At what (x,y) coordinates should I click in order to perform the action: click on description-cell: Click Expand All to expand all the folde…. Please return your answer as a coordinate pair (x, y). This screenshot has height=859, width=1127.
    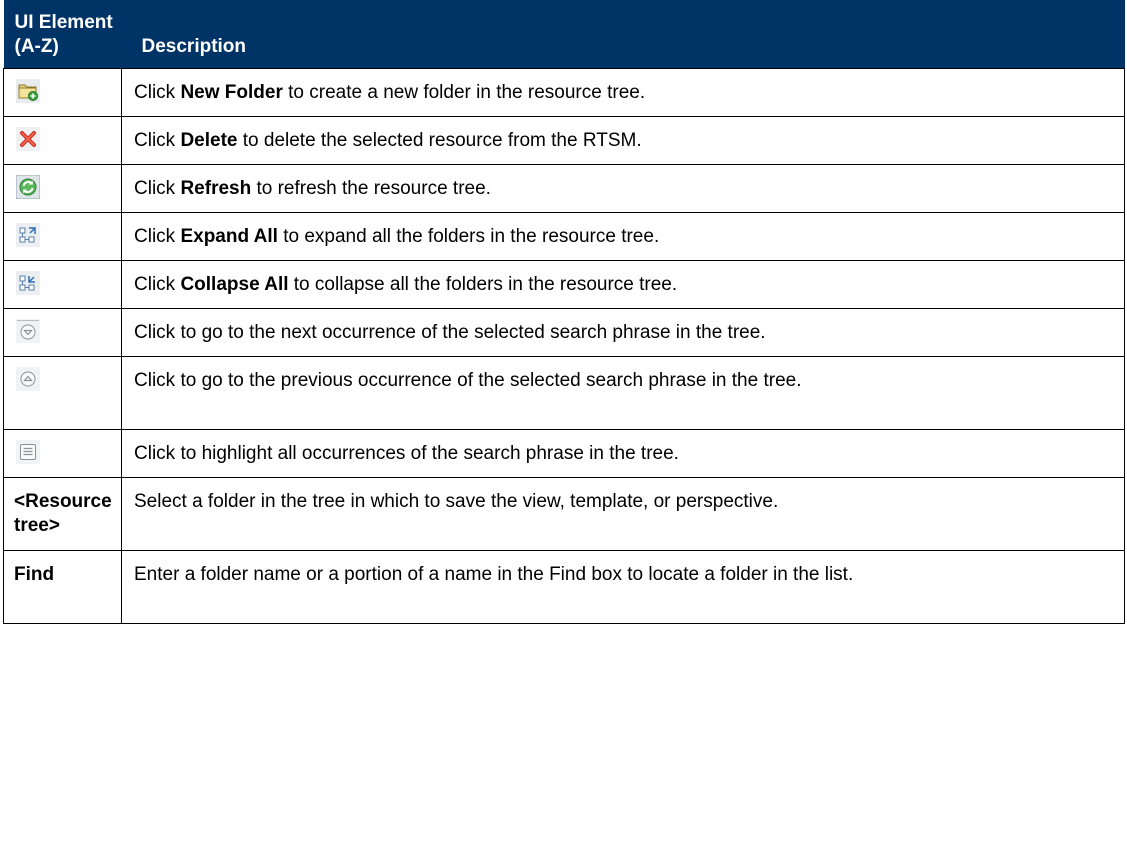
    Looking at the image, I should click on (623, 236).